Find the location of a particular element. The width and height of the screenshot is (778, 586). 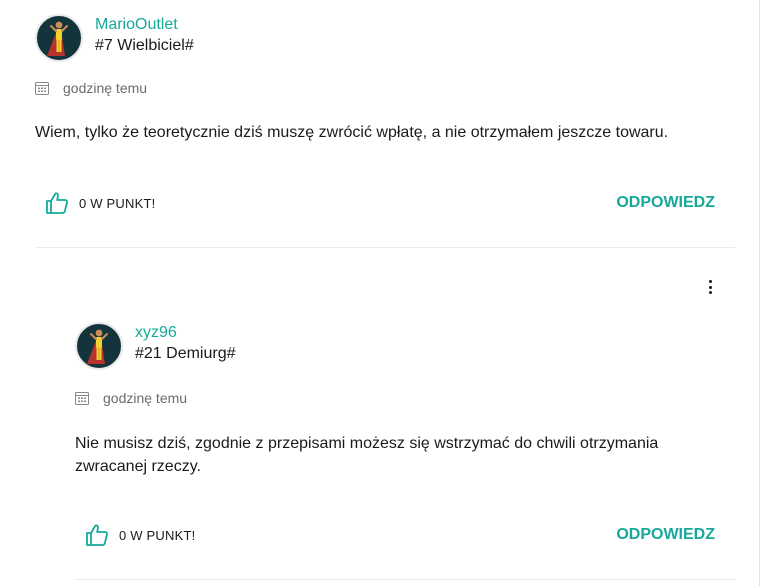

username-link: MarioOutlet is located at coordinates (144, 25).